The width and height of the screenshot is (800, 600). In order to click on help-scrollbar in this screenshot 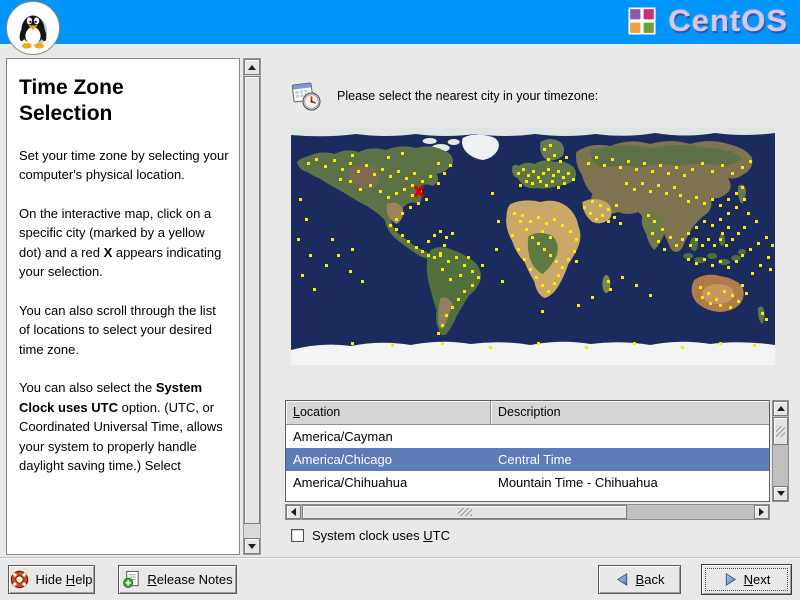, I will do `click(252, 306)`.